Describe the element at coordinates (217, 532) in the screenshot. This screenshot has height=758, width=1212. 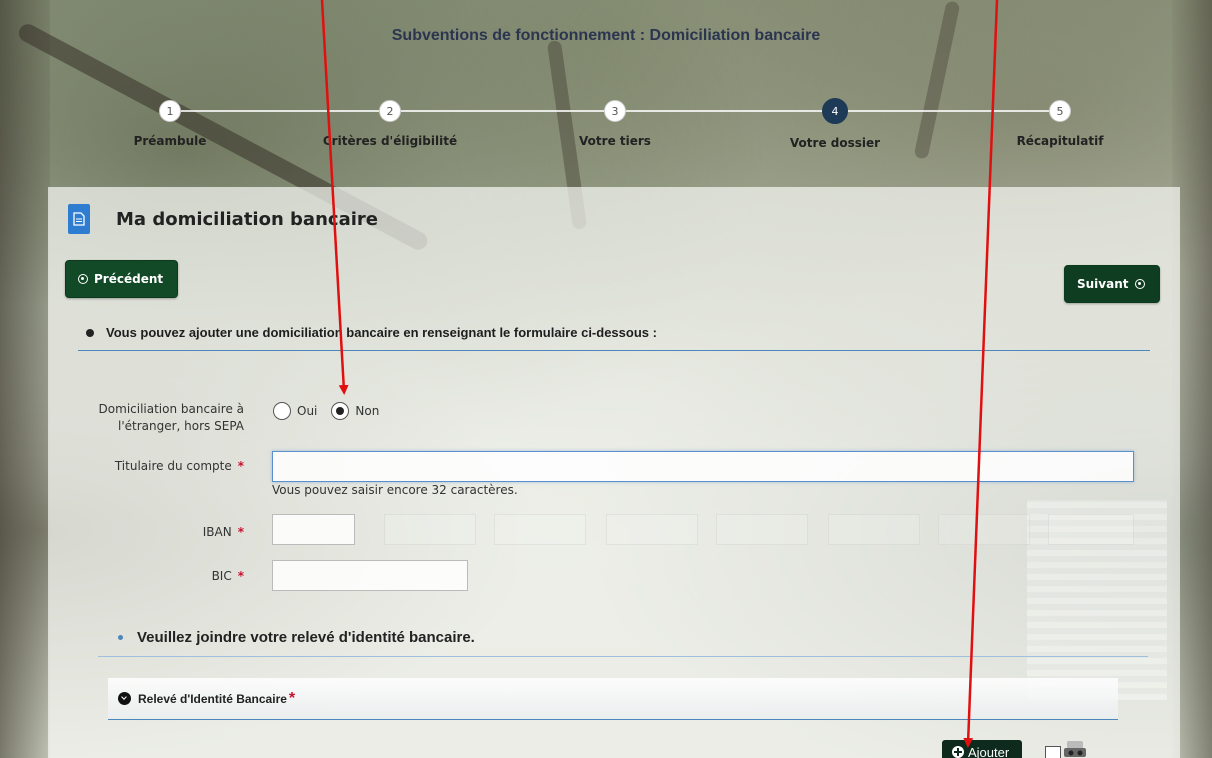
I see `iban-label-text: IBAN` at that location.